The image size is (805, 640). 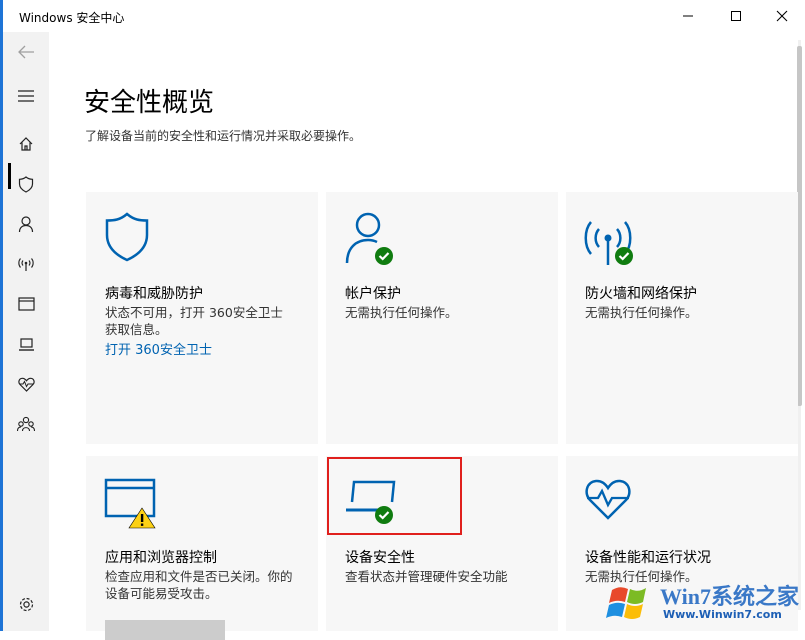 I want to click on tile-title: 设备安全性, so click(x=380, y=558).